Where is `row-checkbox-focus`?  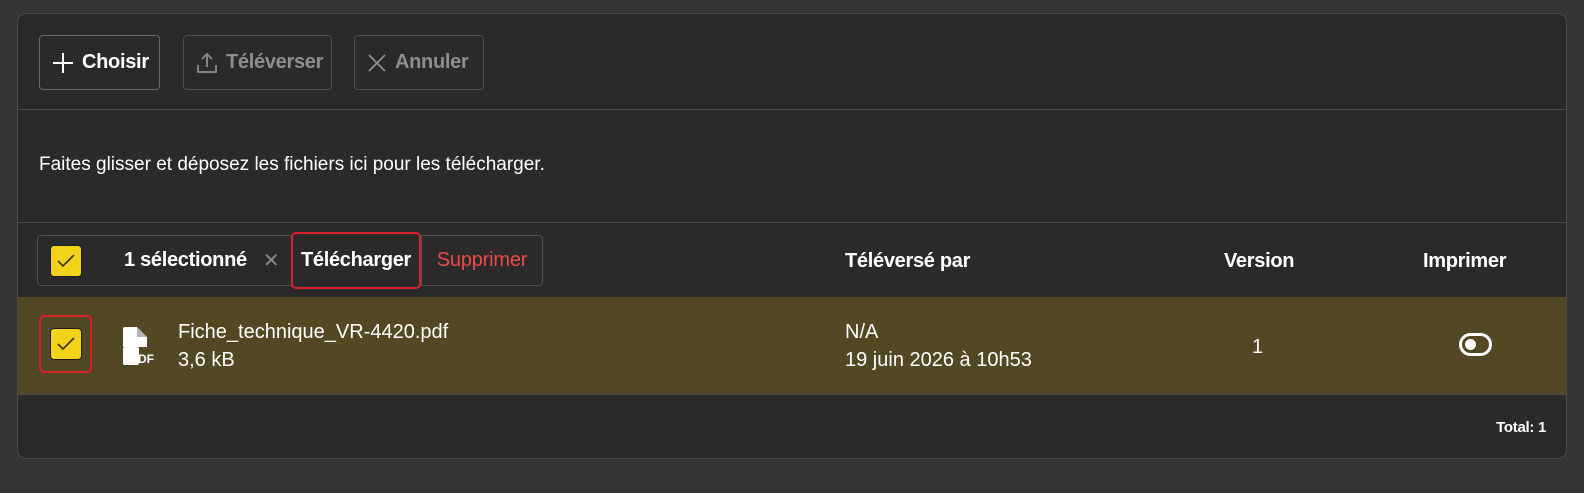
row-checkbox-focus is located at coordinates (65, 344).